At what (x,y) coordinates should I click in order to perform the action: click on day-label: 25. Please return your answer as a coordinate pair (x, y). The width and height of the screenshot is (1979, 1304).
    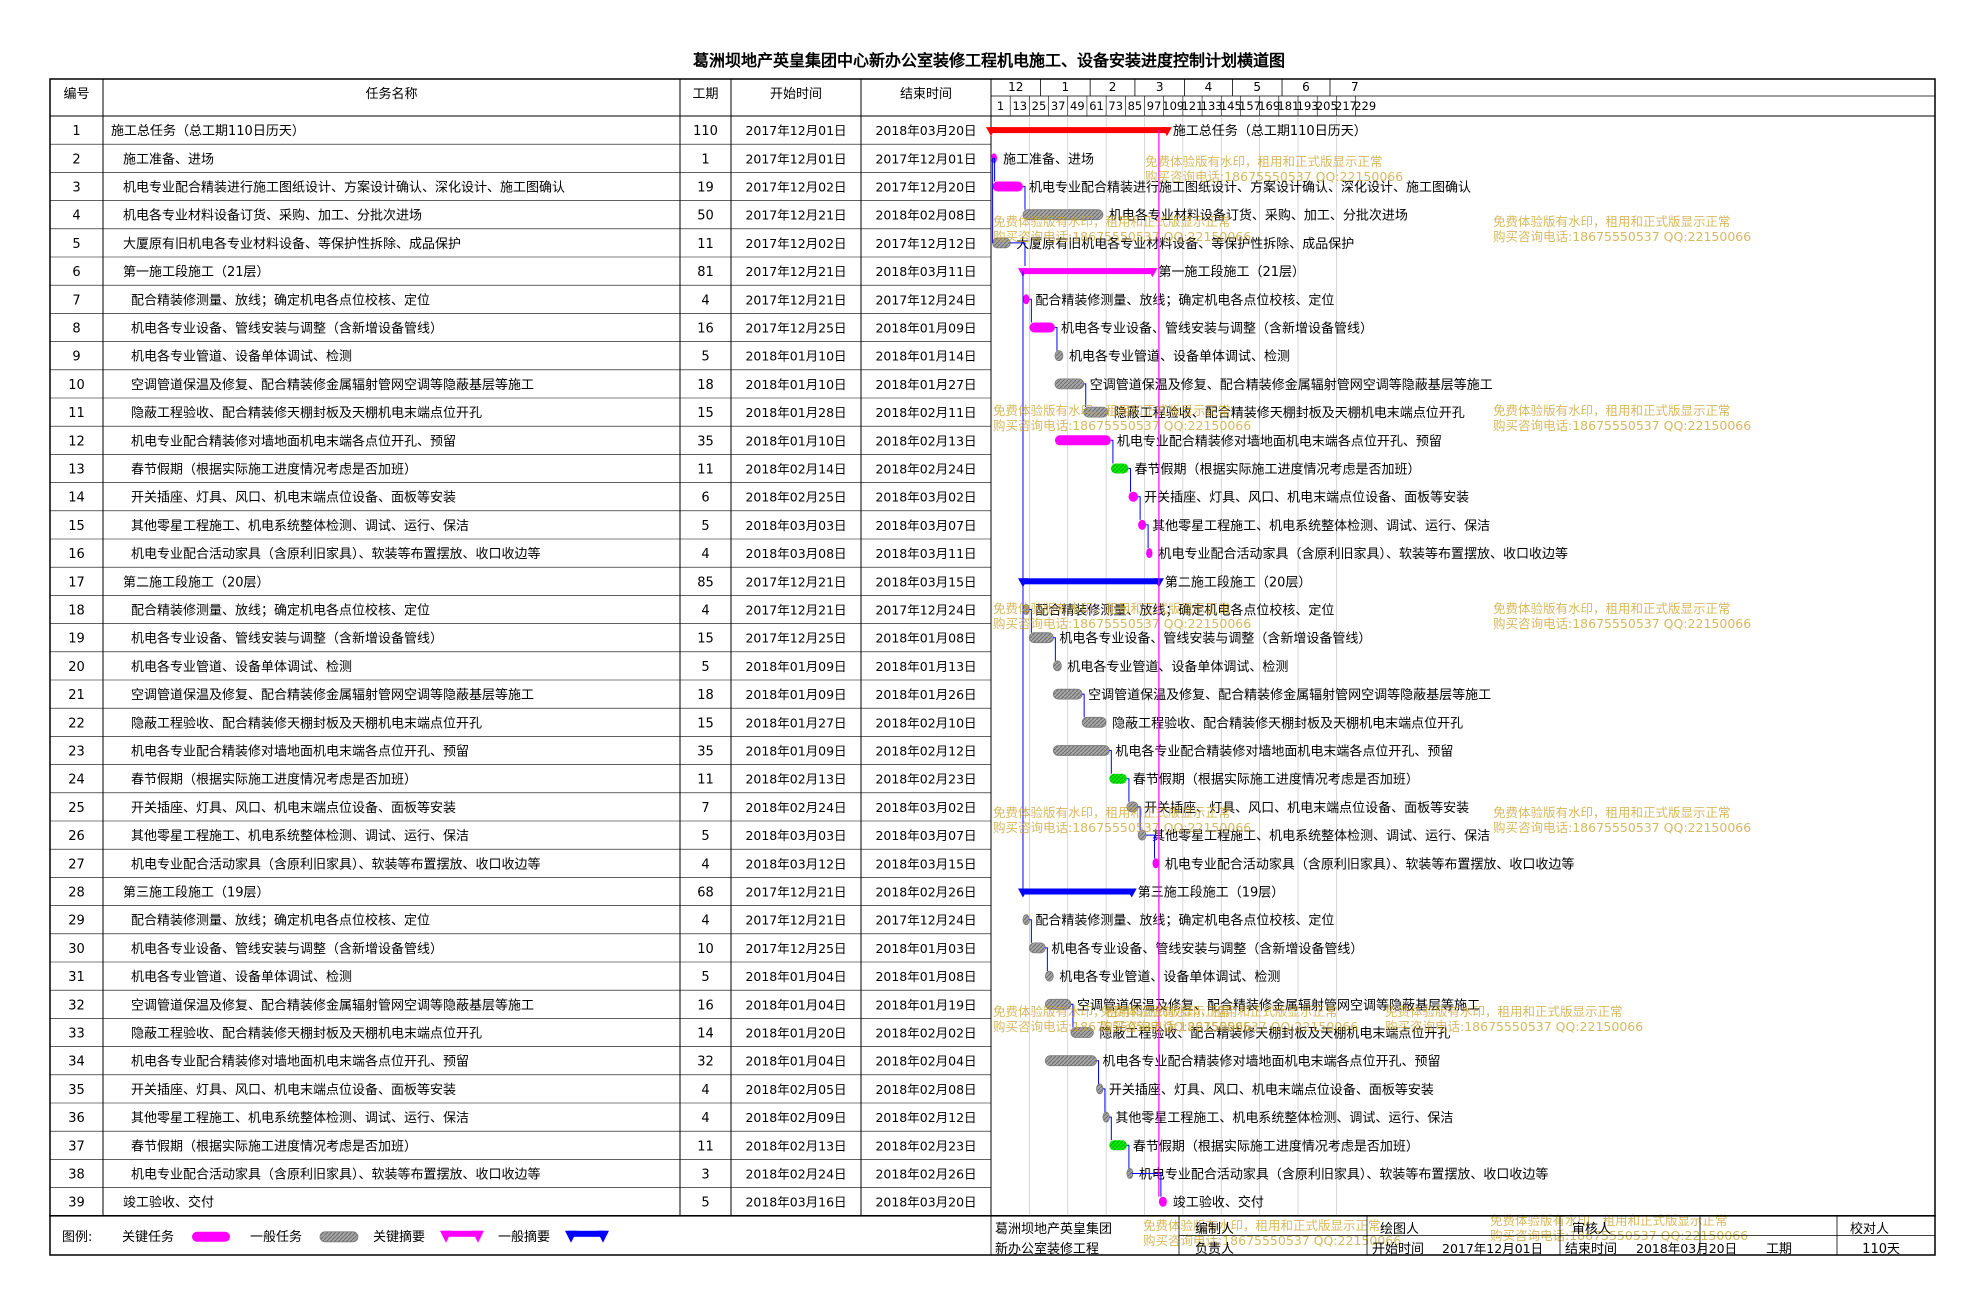
    Looking at the image, I should click on (1039, 106).